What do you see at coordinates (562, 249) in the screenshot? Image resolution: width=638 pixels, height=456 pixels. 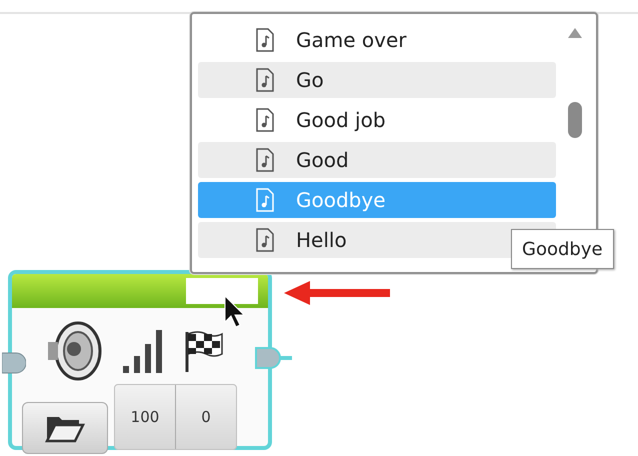 I see `tooltip: Goodbye` at bounding box center [562, 249].